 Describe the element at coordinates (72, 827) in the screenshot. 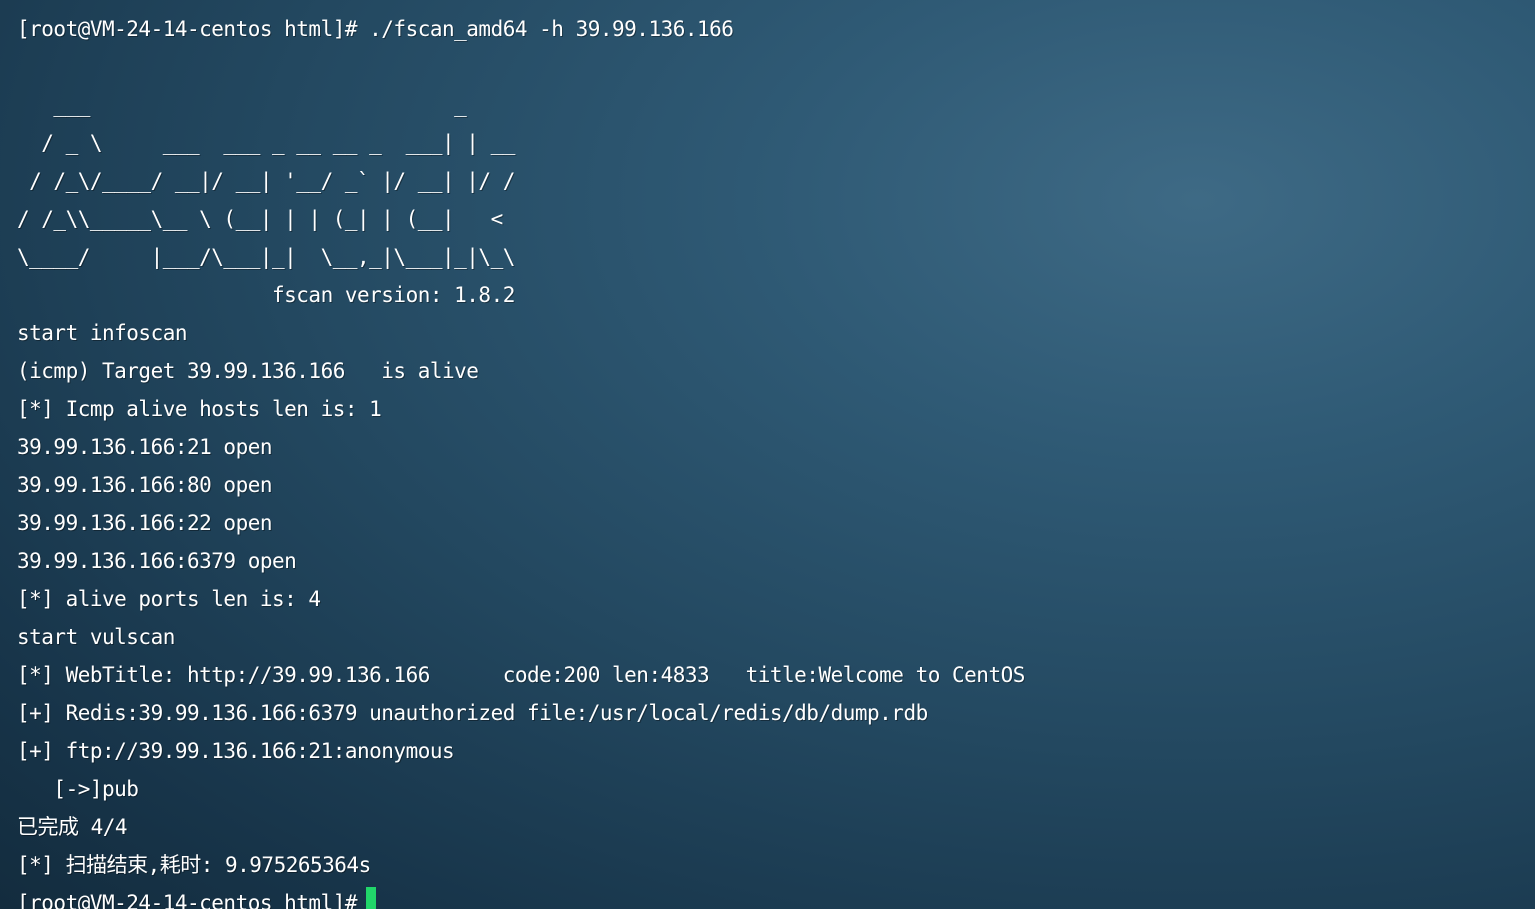

I see `progress-line: 已完成 4/4` at that location.